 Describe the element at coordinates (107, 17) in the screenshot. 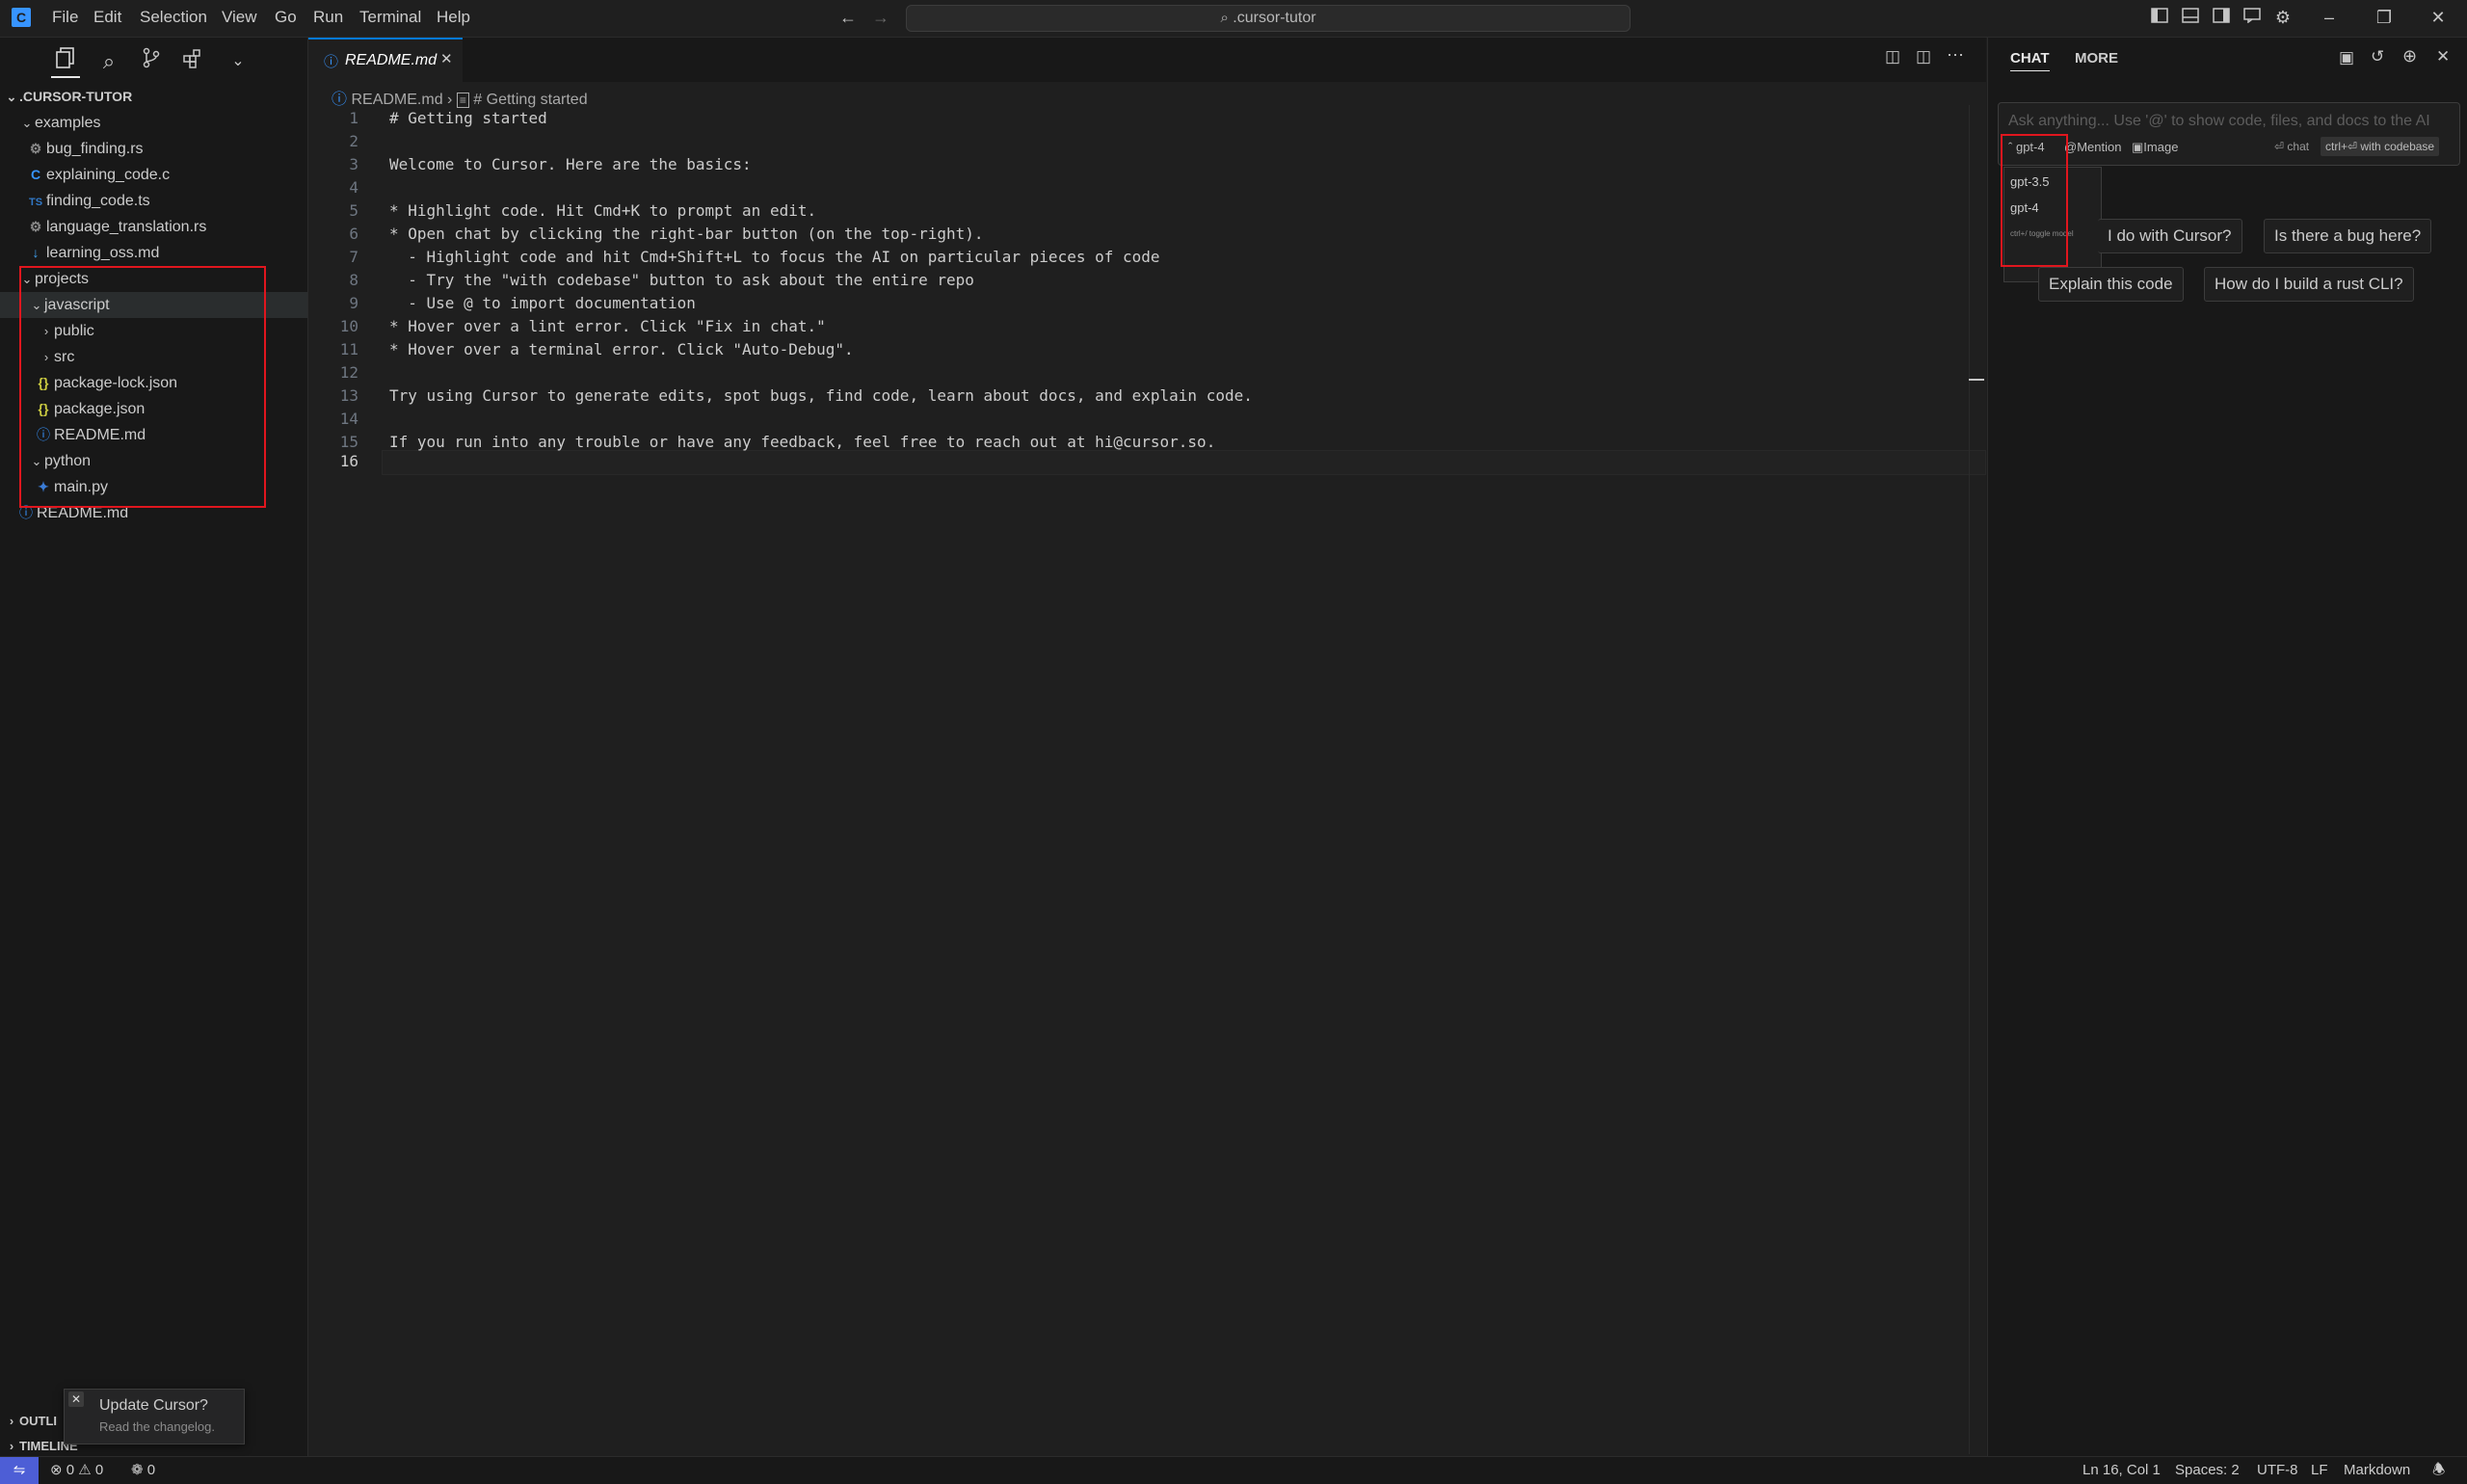

I see `menu-edit: Edit` at that location.